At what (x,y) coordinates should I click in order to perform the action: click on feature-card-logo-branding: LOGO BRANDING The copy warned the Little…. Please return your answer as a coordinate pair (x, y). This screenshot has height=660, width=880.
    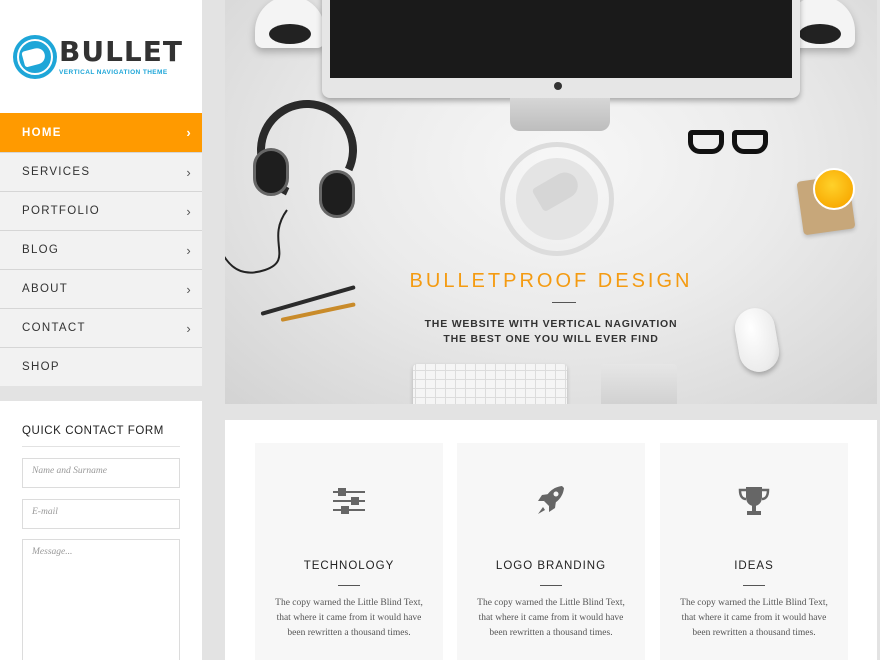
    Looking at the image, I should click on (551, 551).